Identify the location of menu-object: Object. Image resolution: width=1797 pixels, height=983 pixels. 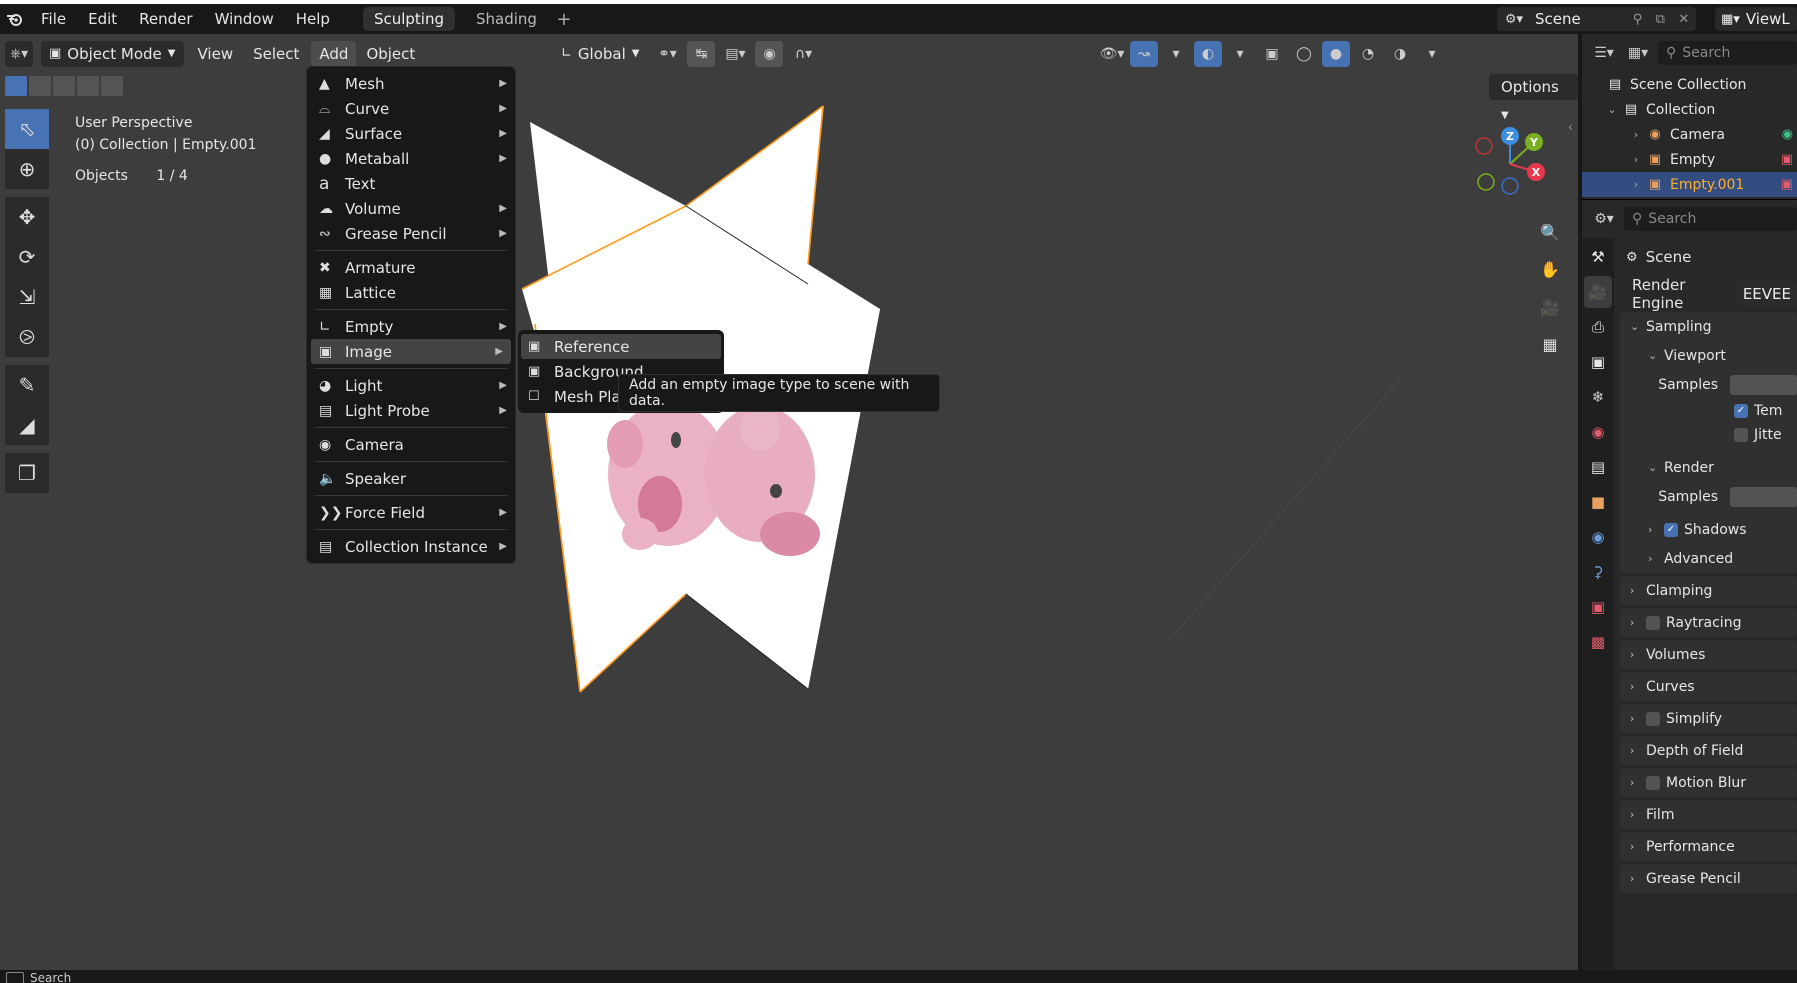
(390, 54).